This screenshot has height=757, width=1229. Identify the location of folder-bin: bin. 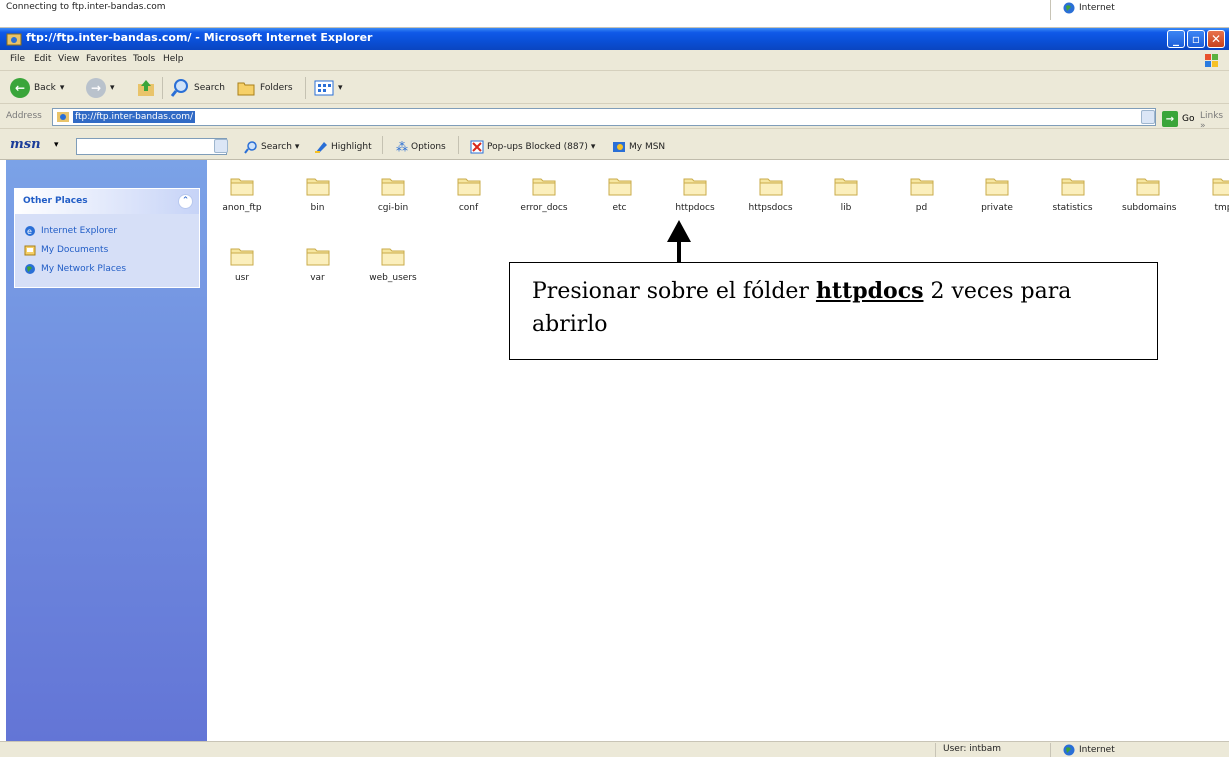
(318, 193).